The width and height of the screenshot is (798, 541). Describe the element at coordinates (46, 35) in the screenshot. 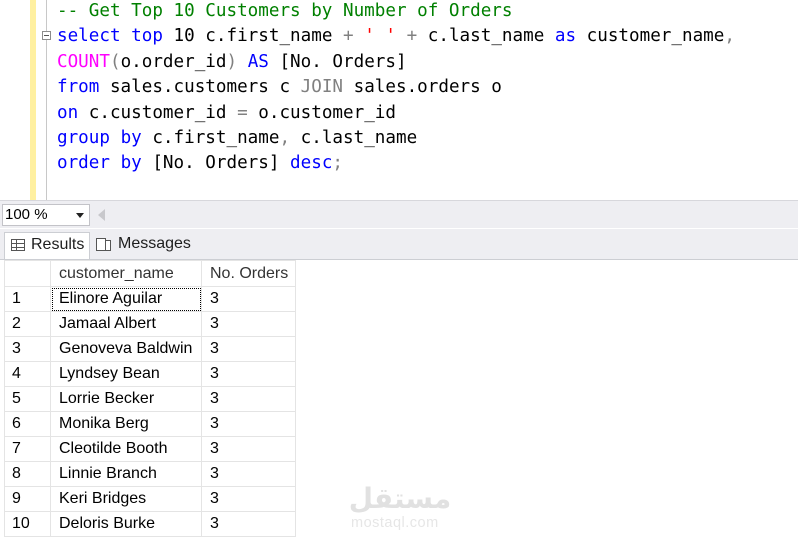

I see `collapse-toggle-icon` at that location.